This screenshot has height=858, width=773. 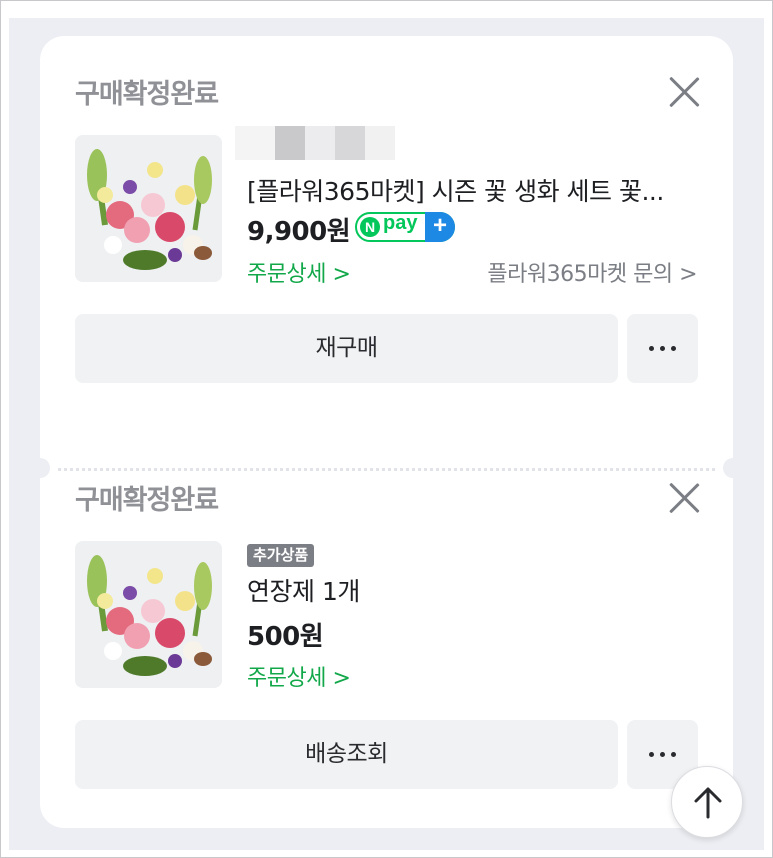 I want to click on order-detail-link: 주문상세 >, so click(x=299, y=676).